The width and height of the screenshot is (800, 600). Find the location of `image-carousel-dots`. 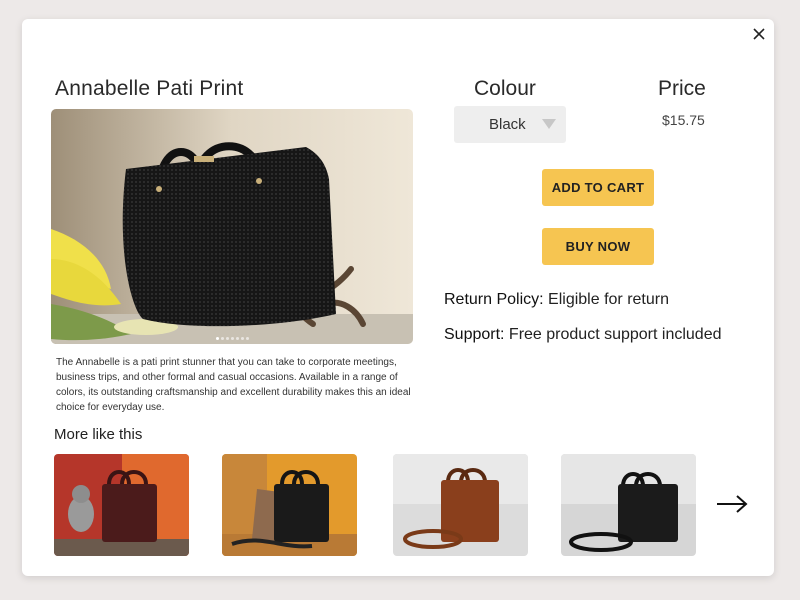

image-carousel-dots is located at coordinates (232, 338).